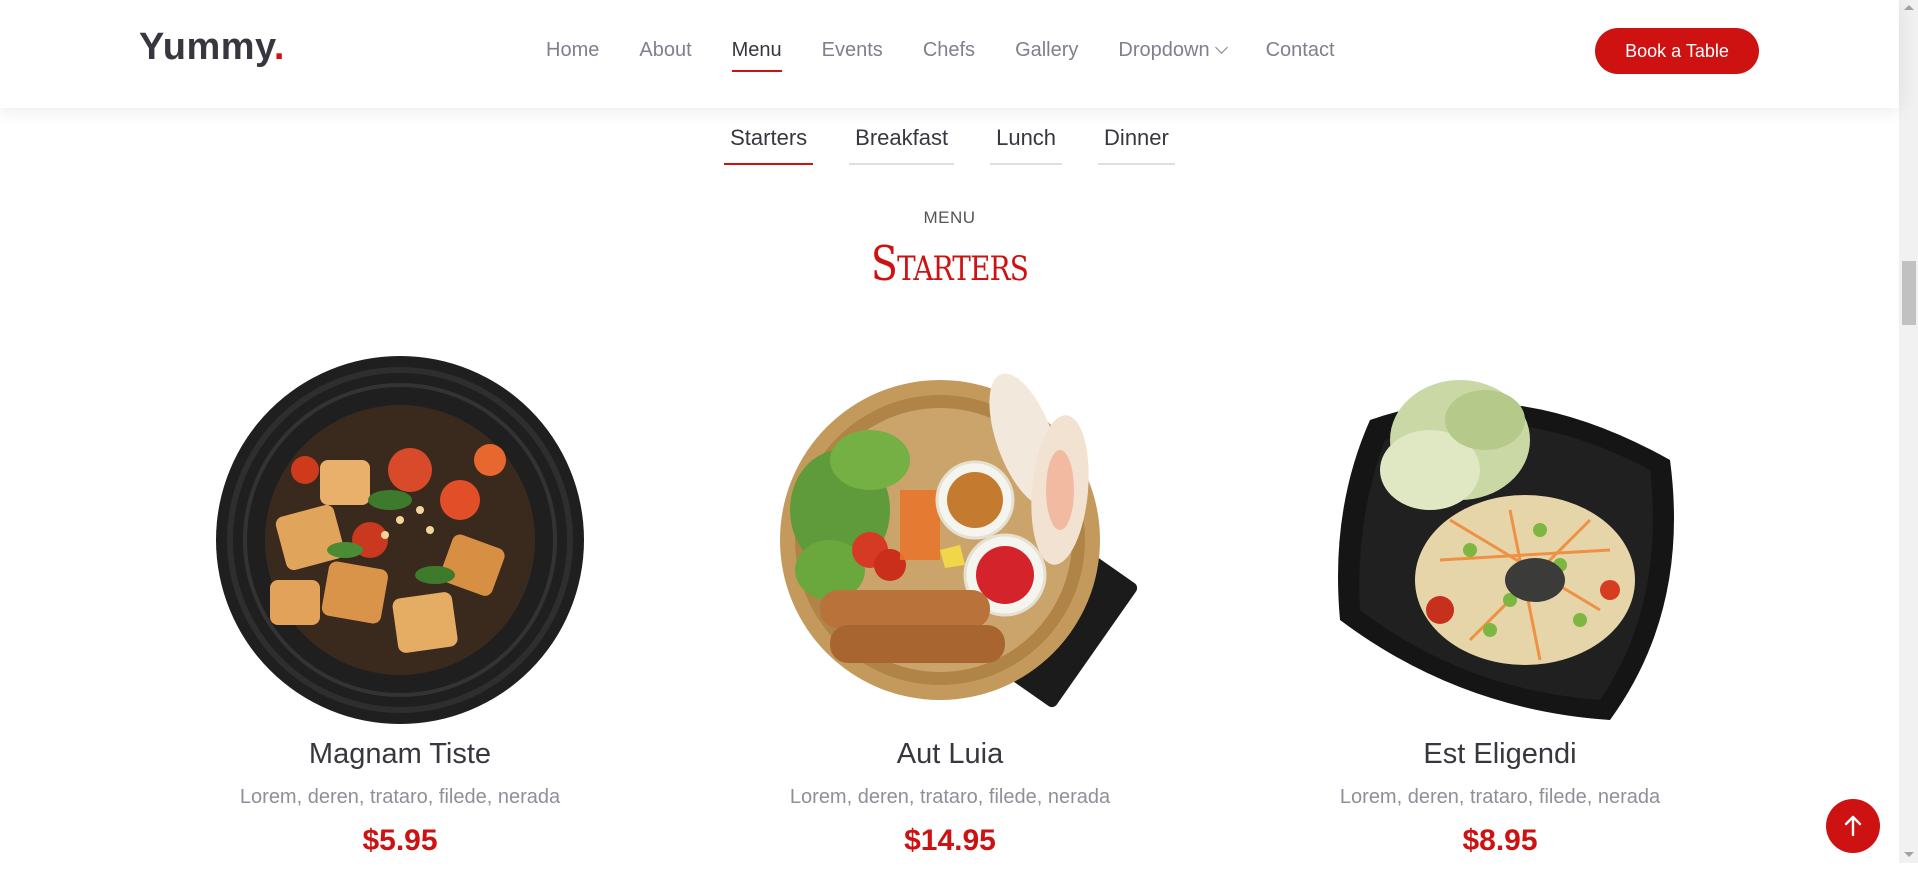  I want to click on nav-dropdown-label: Dropdown, so click(1164, 50).